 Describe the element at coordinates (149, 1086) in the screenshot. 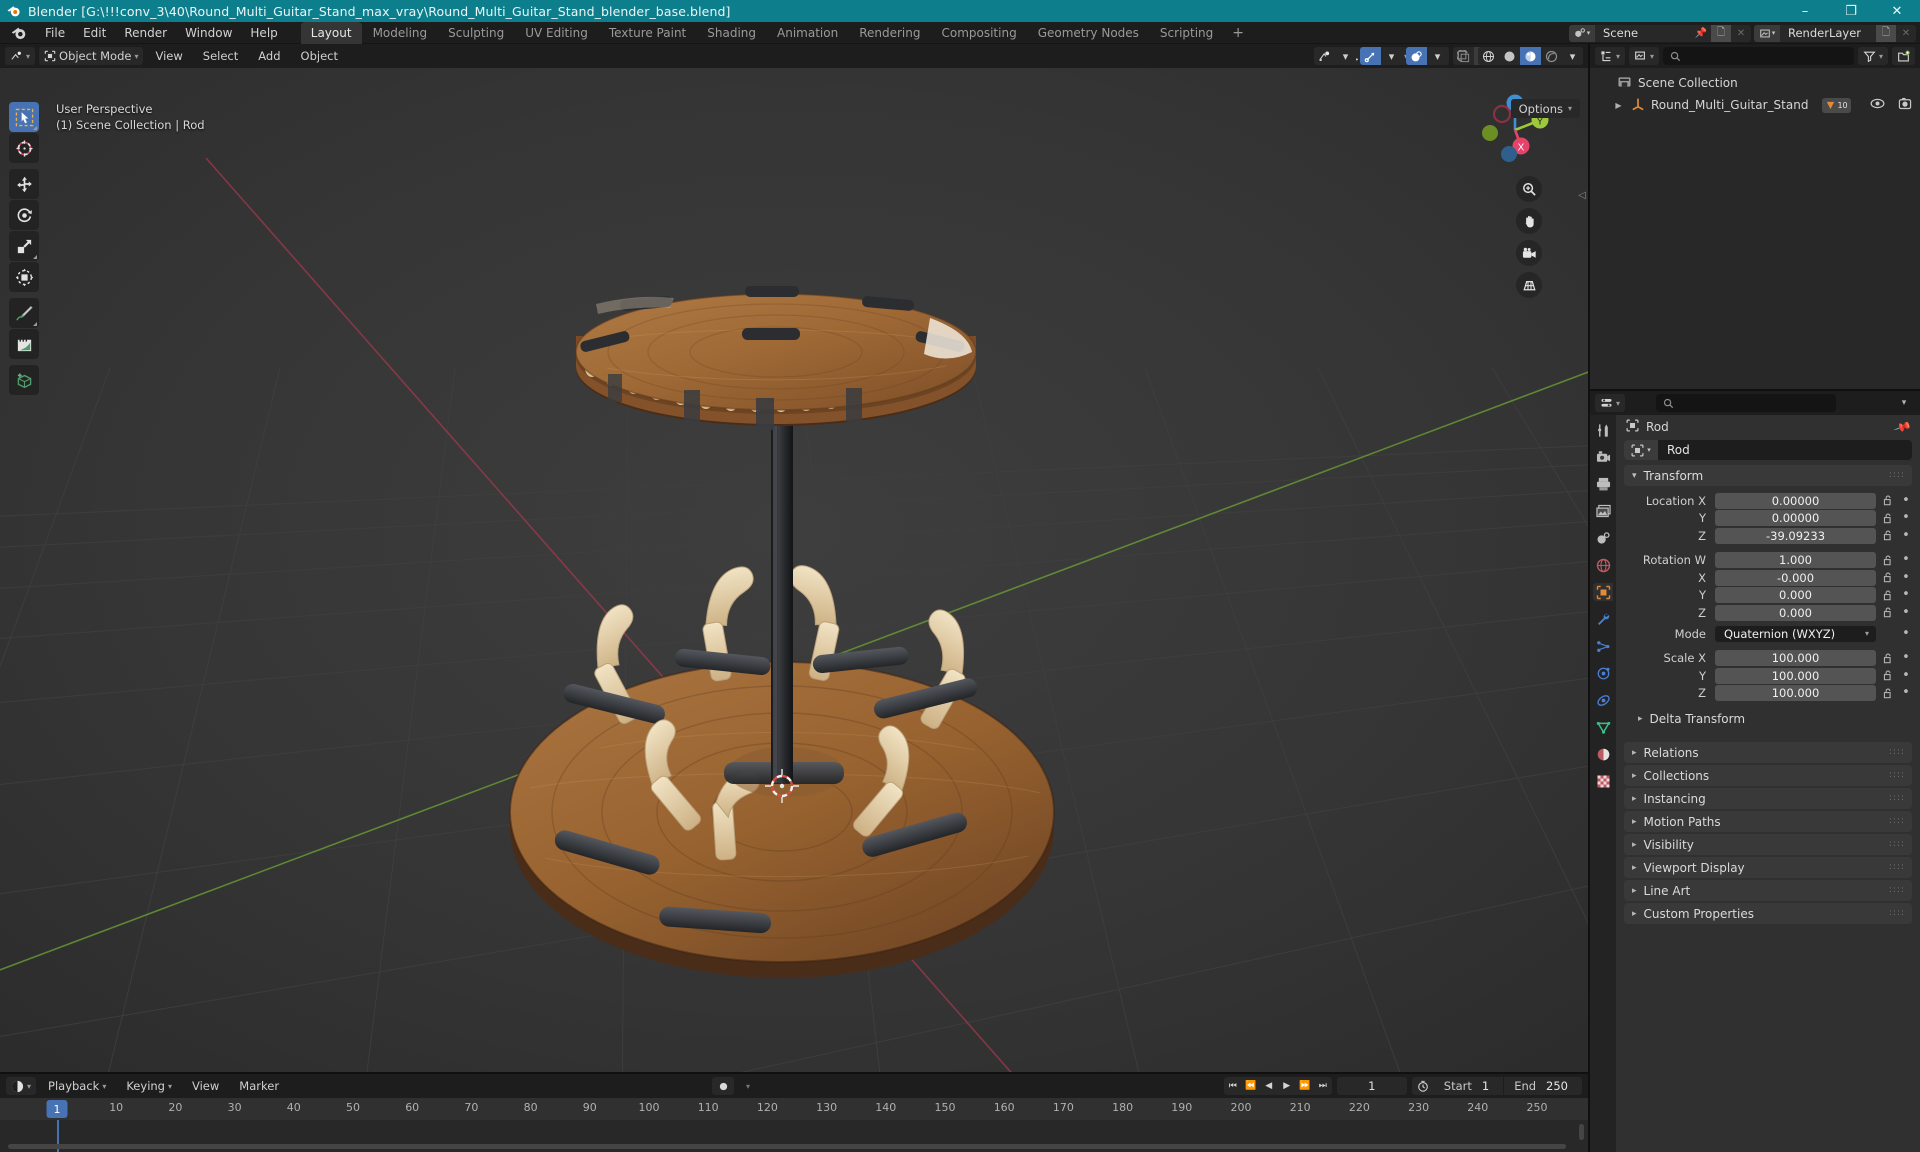

I see `timeline-menu-keying: Keying ▾` at that location.